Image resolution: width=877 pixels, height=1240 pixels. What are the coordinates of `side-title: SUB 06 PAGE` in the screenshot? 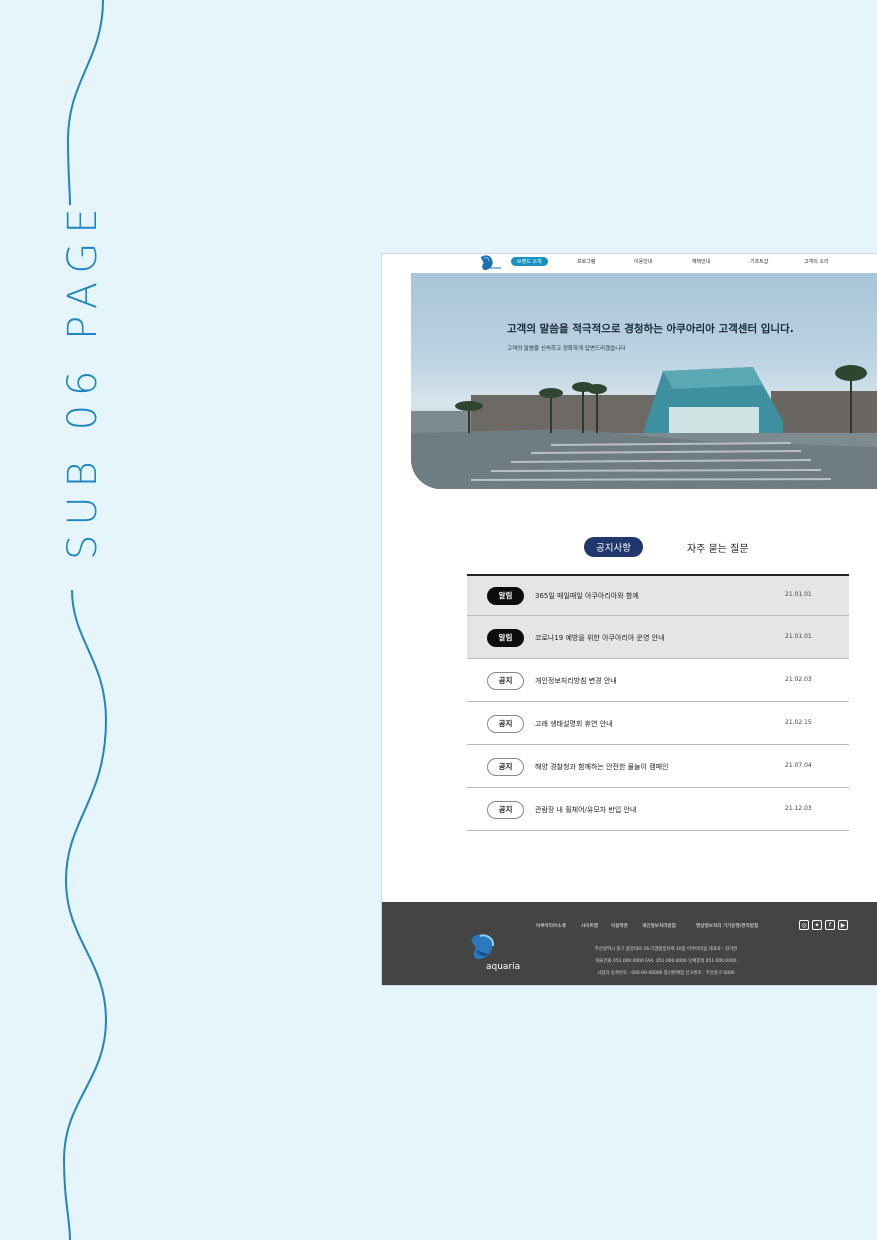 It's located at (83, 379).